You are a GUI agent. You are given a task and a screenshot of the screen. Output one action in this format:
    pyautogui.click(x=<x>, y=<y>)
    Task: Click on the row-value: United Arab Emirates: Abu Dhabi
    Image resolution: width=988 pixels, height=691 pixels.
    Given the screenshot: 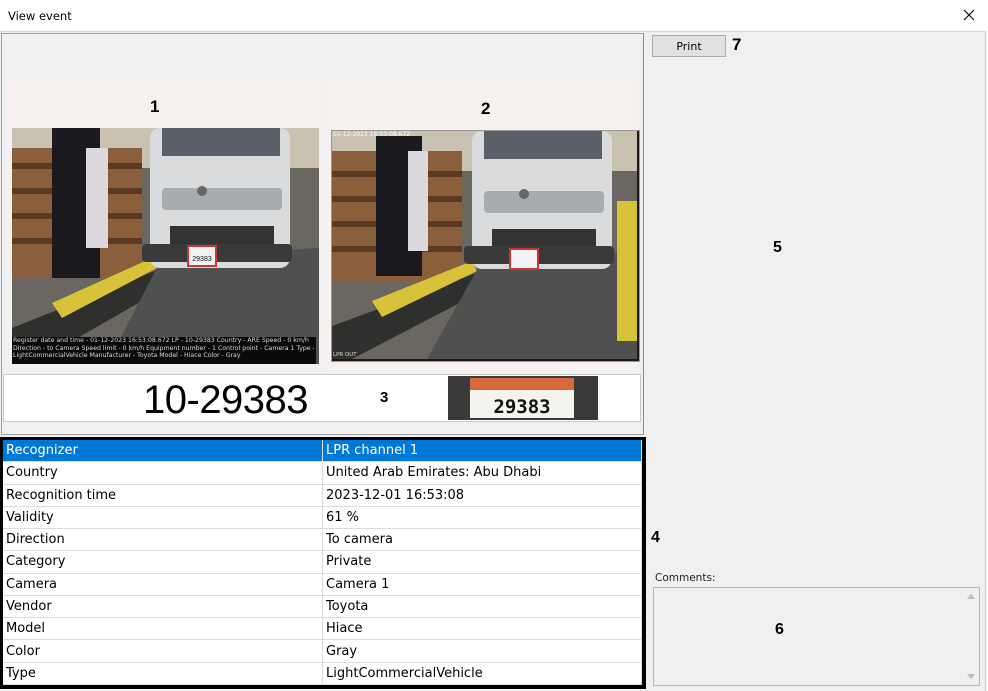 What is the action you would take?
    pyautogui.click(x=482, y=473)
    